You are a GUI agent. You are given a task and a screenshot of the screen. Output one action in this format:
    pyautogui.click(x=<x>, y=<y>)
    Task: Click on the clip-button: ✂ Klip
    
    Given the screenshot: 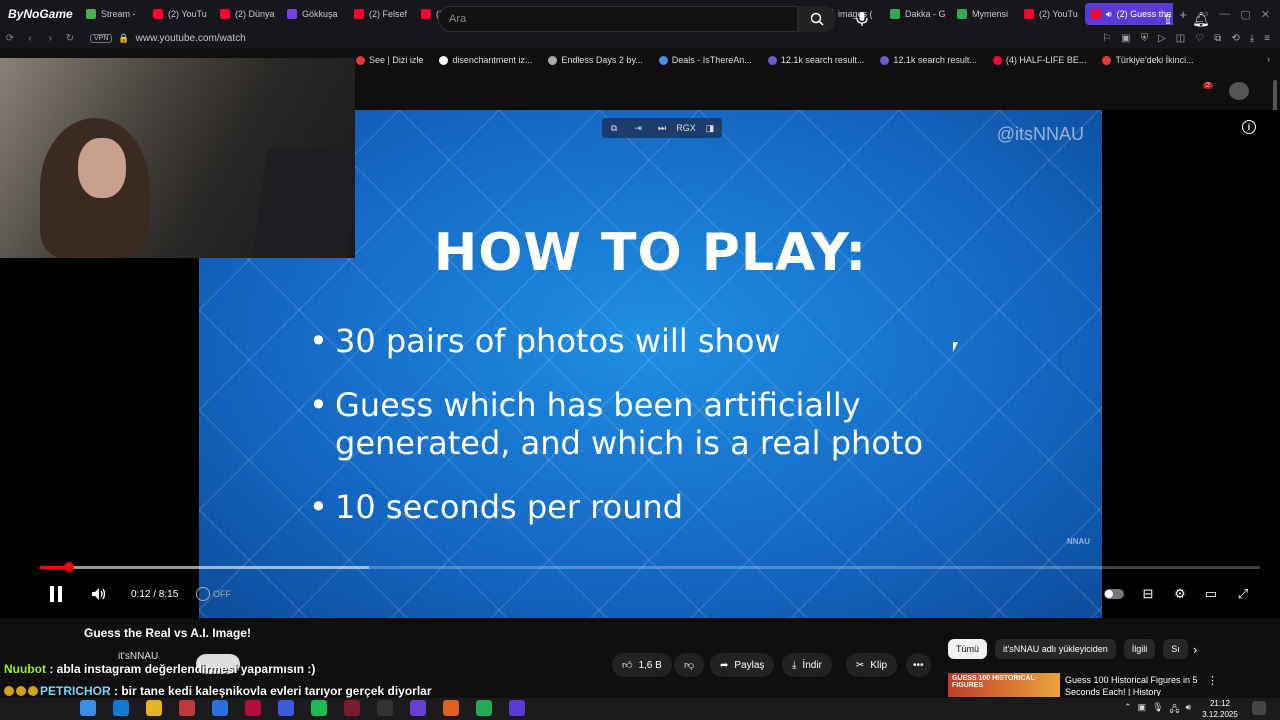 What is the action you would take?
    pyautogui.click(x=872, y=665)
    